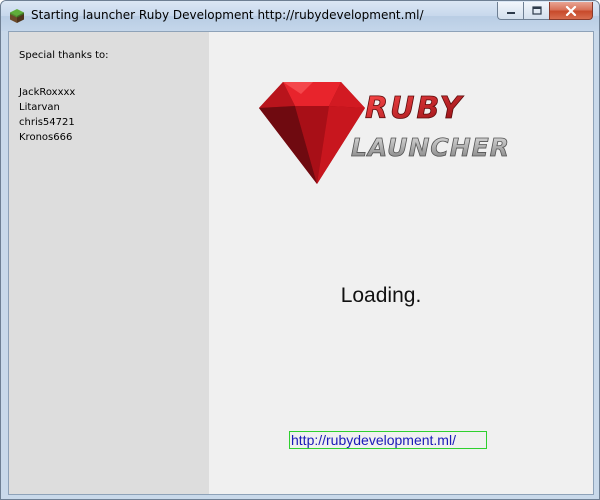 This screenshot has height=500, width=600. I want to click on website-link: http://rubydevelopment.ml/, so click(388, 440).